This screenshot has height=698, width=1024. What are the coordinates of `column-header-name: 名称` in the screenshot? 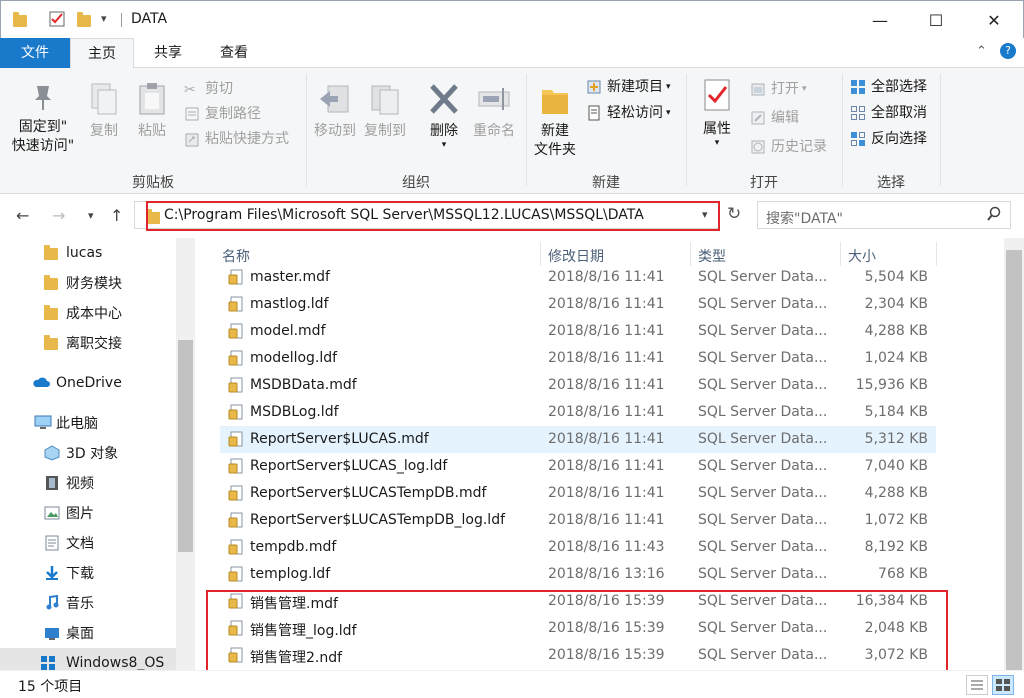 It's located at (236, 256).